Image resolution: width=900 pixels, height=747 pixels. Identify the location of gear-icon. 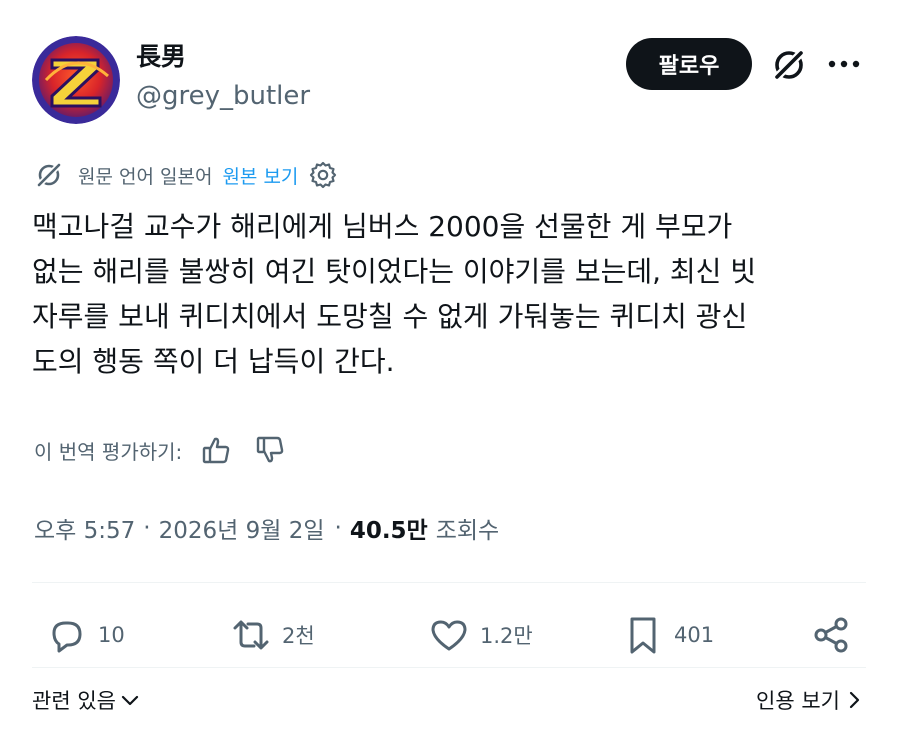
(323, 175).